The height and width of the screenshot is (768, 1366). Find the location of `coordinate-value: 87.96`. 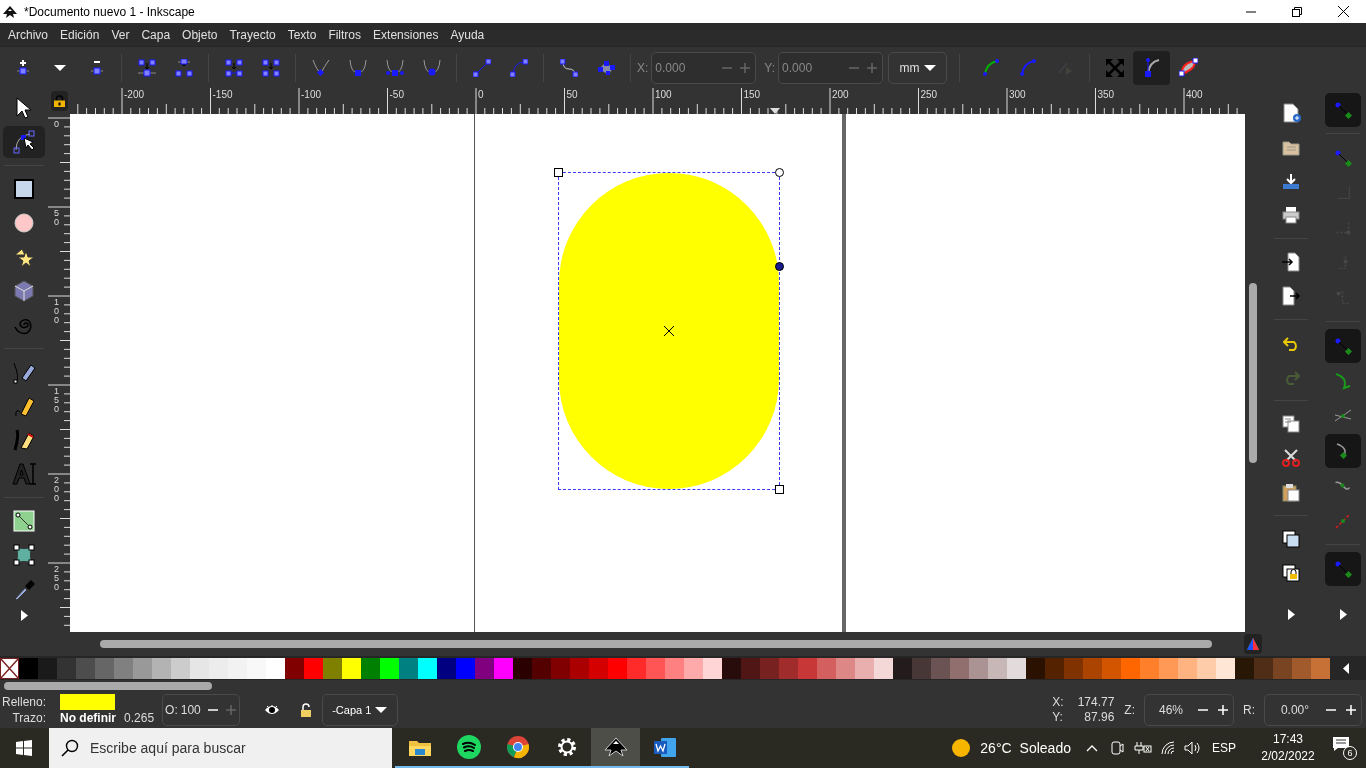

coordinate-value: 87.96 is located at coordinates (1099, 717).